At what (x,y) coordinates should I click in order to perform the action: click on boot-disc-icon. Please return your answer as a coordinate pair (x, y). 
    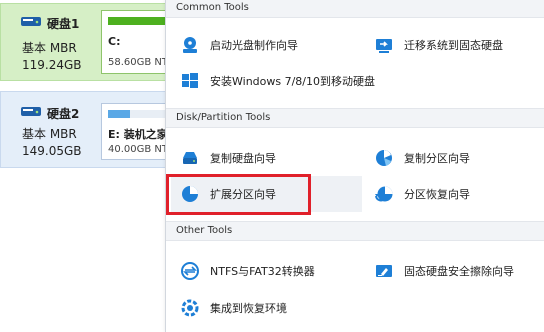
    Looking at the image, I should click on (190, 45).